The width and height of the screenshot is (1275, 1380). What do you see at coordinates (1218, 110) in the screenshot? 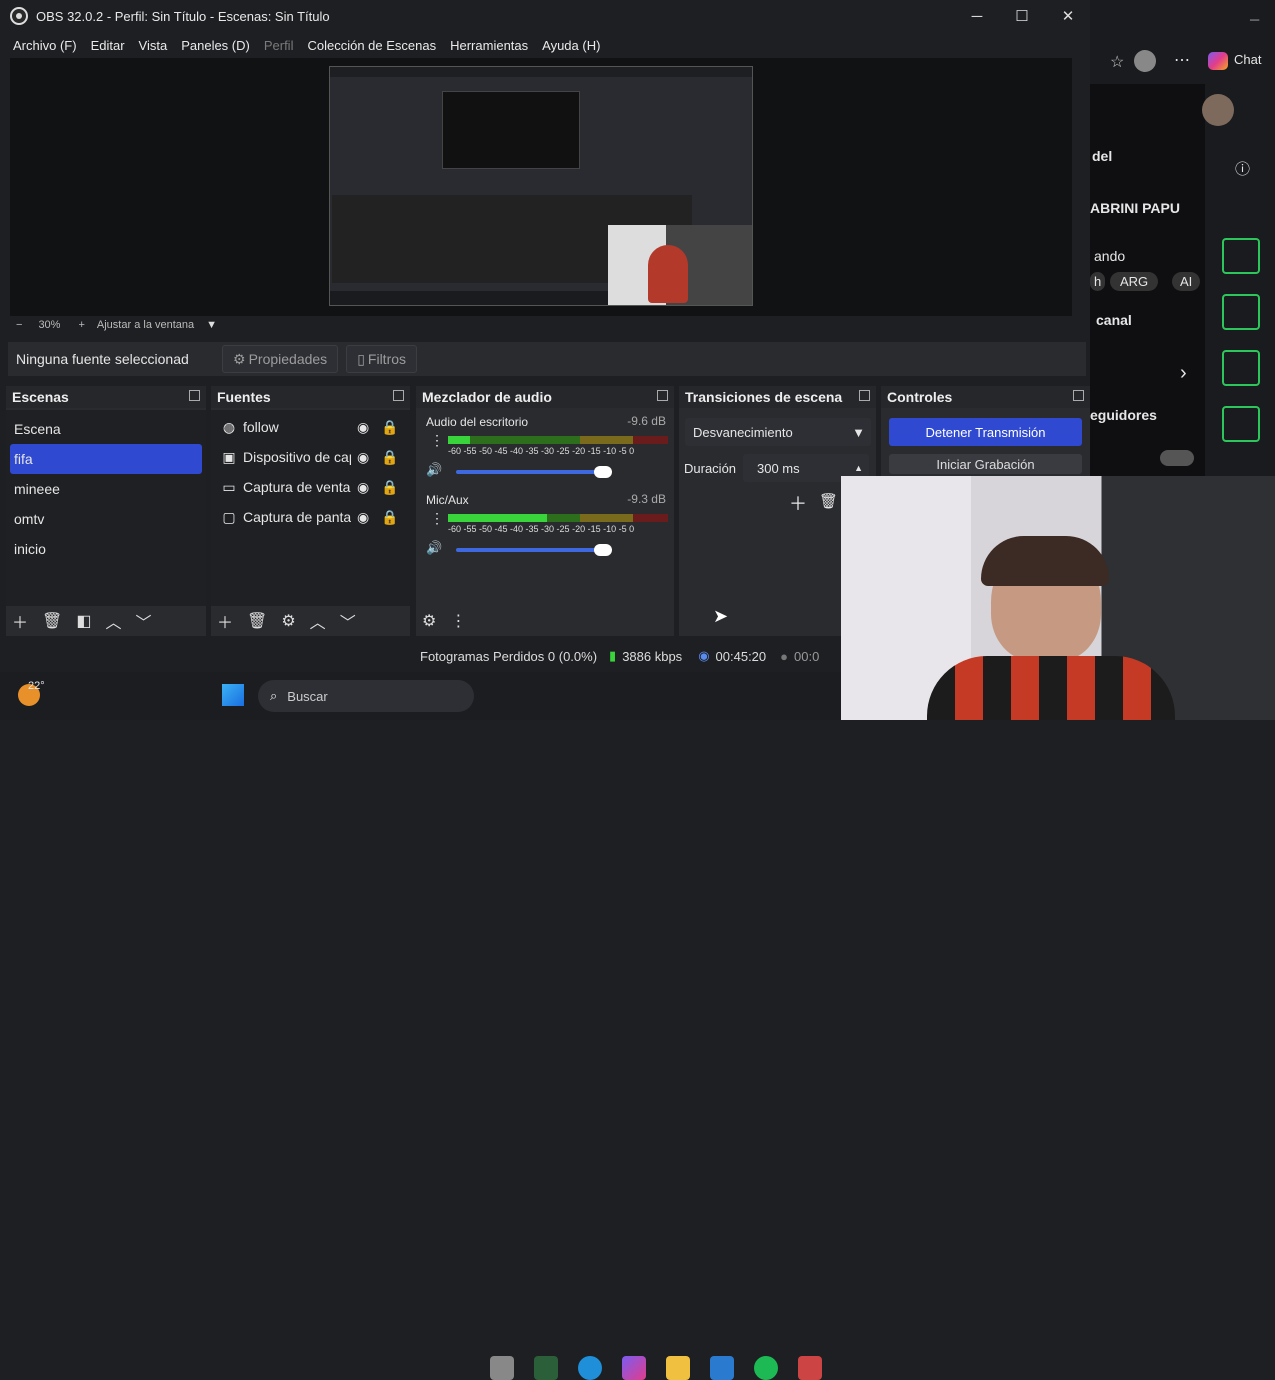
I see `streamer-avatar` at bounding box center [1218, 110].